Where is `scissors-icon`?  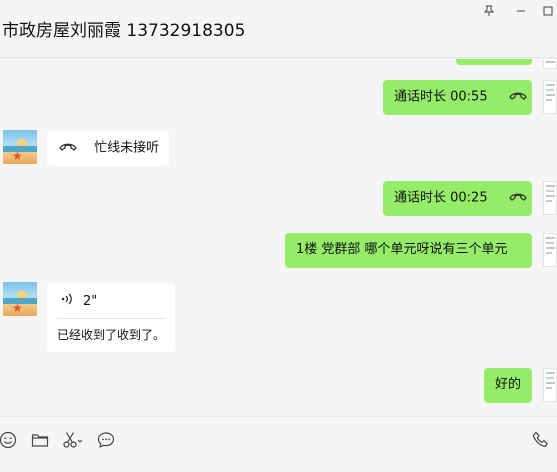
scissors-icon is located at coordinates (72, 440).